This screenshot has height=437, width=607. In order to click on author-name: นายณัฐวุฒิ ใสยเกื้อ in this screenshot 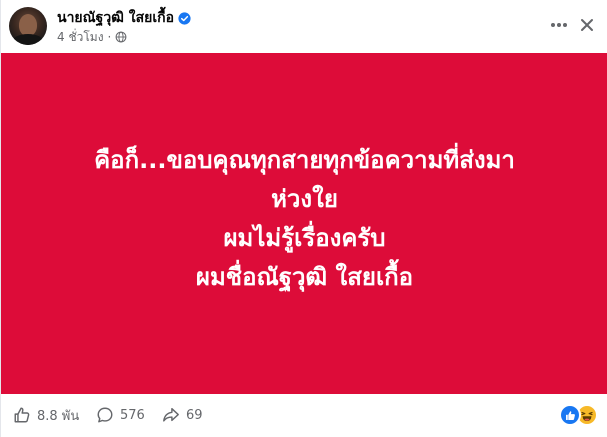, I will do `click(115, 18)`.